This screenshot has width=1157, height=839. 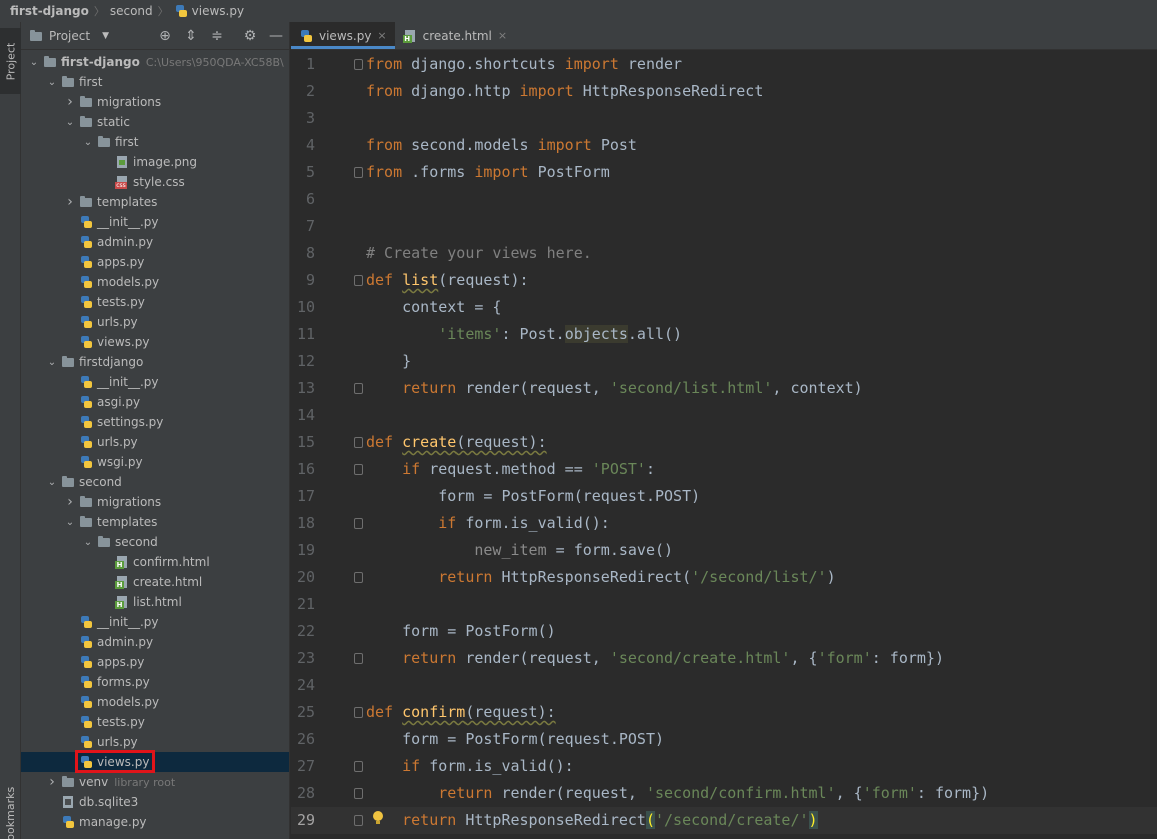 I want to click on code-line: 3, so click(x=724, y=118).